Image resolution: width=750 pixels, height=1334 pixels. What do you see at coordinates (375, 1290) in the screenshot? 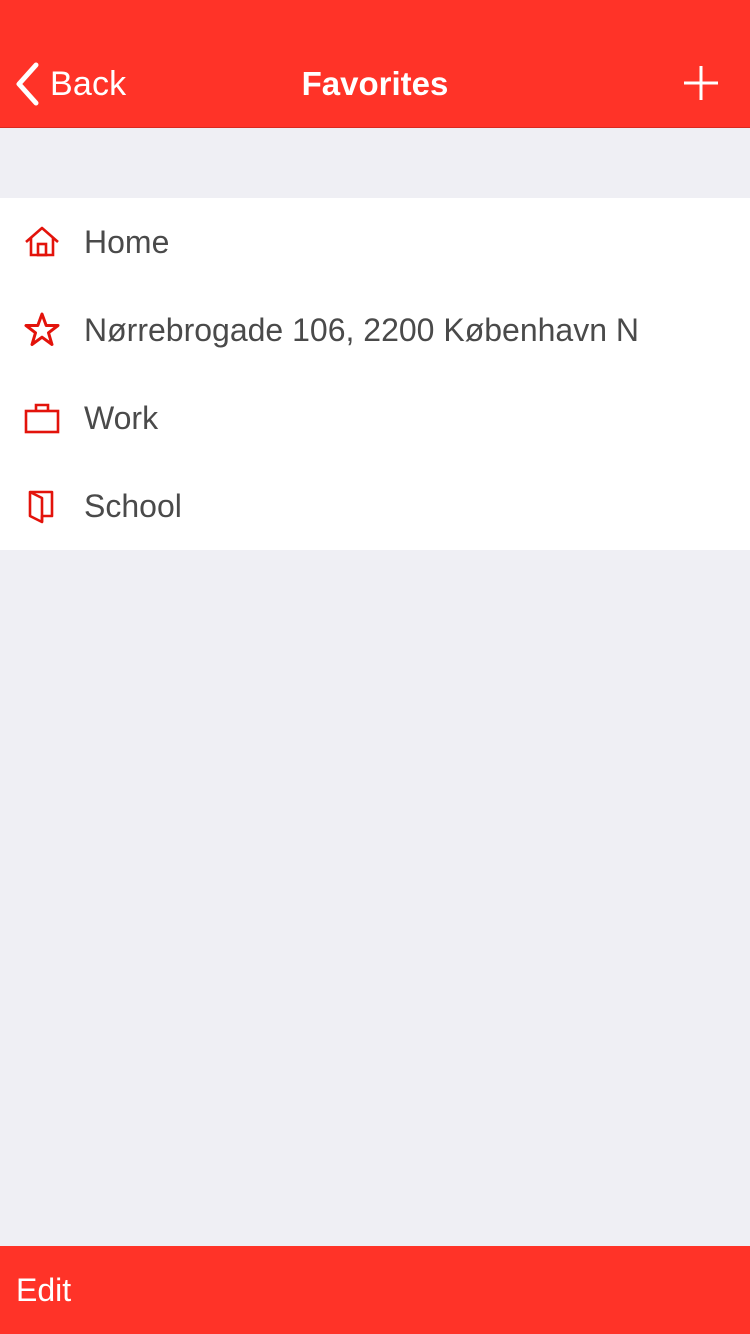
I see `bottom-toolbar: Edit` at bounding box center [375, 1290].